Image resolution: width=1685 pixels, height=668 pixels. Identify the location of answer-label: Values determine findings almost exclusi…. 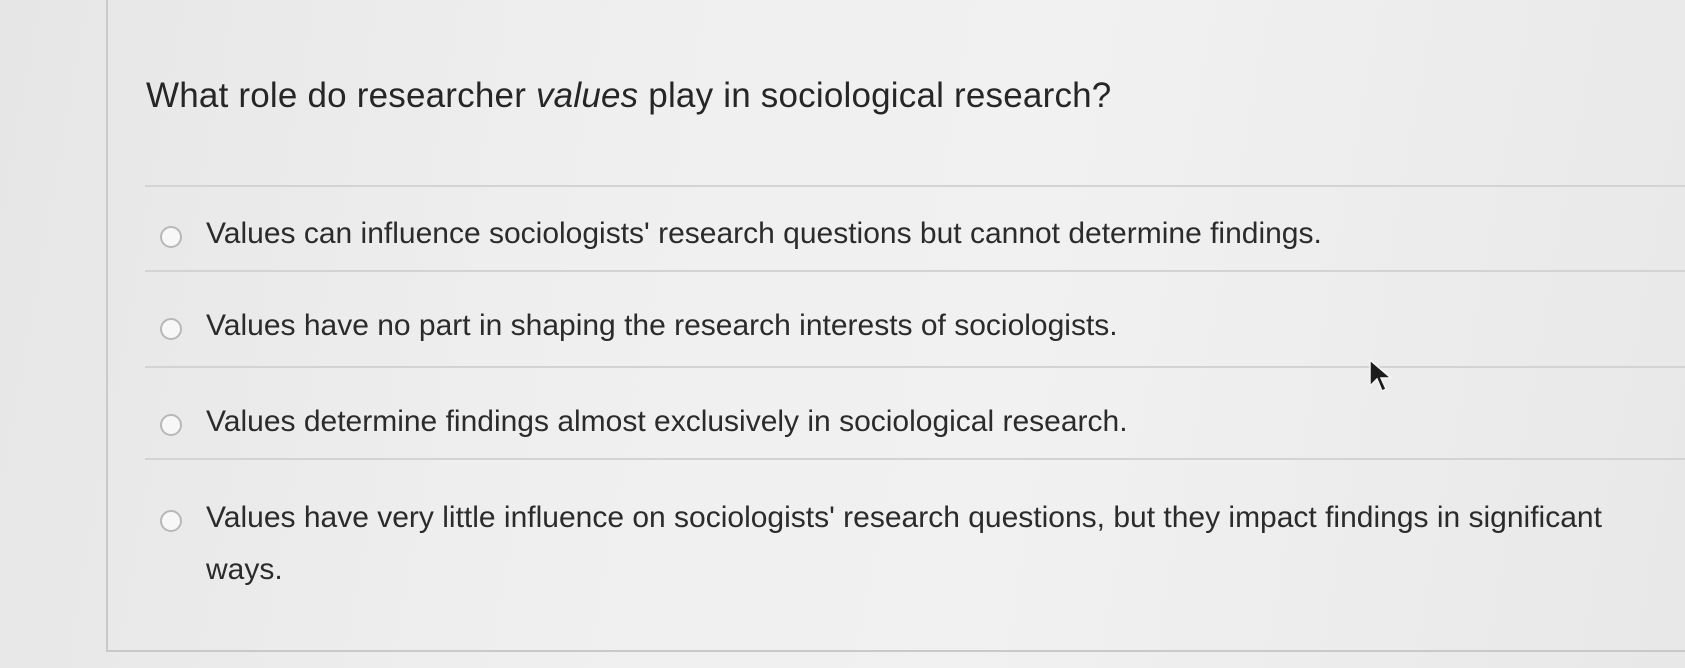
(926, 422).